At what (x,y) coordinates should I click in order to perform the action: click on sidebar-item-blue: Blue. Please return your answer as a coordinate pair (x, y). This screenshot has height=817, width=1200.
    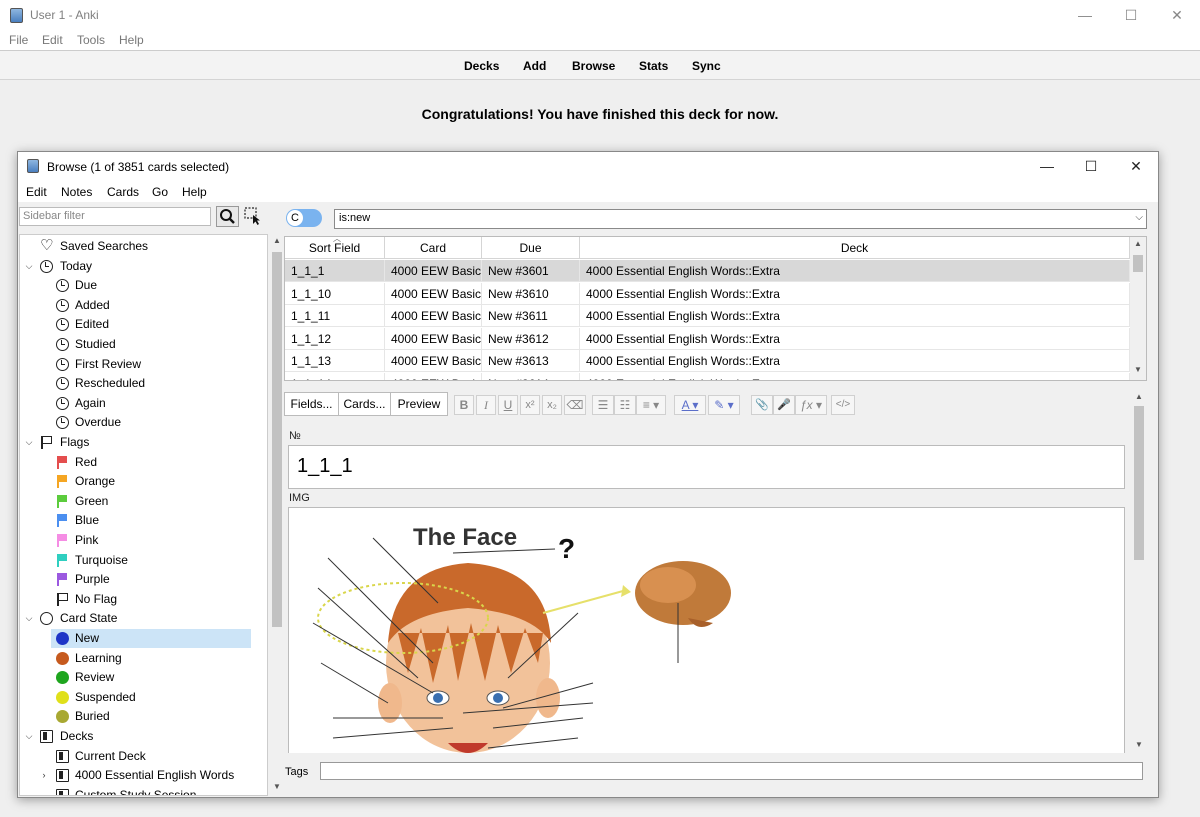
    Looking at the image, I should click on (140, 520).